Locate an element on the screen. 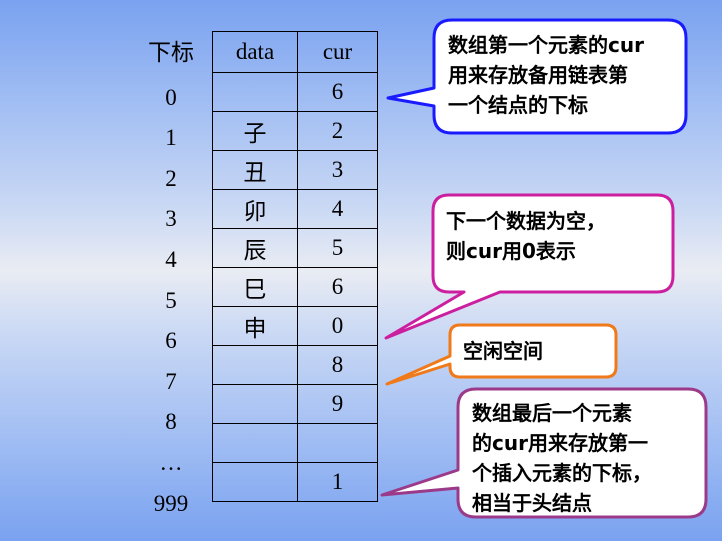 This screenshot has height=541, width=722. callout-line: 的cur用来存放第一 is located at coordinates (560, 443).